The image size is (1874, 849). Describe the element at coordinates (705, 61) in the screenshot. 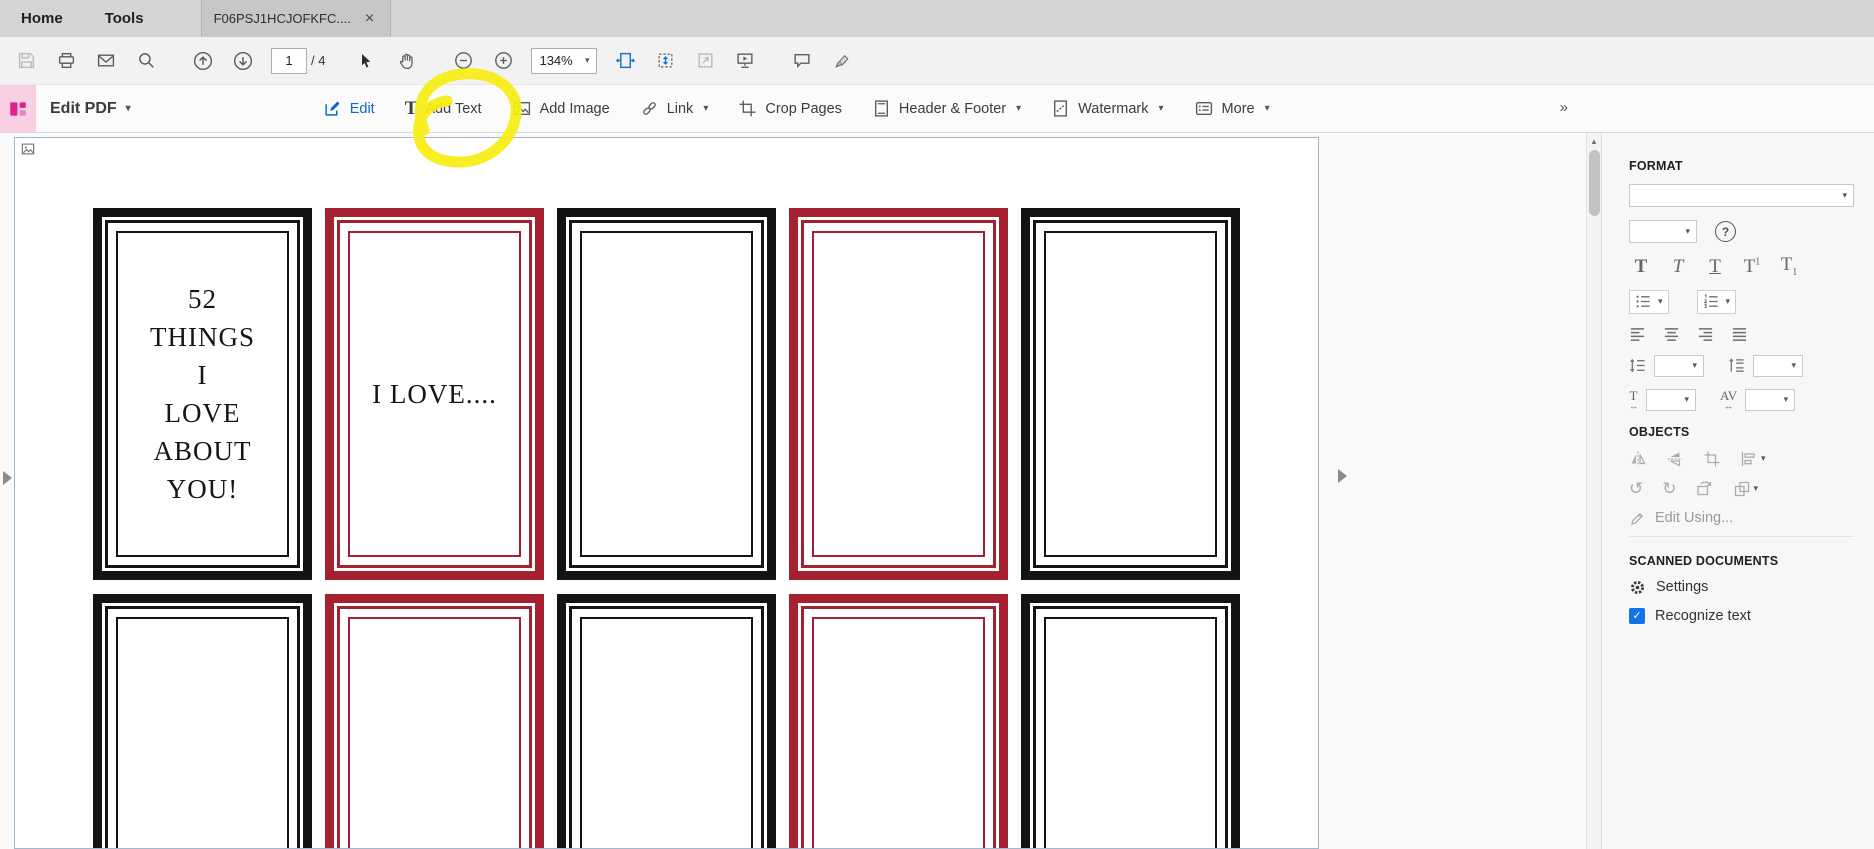

I see `fullscreen-button` at that location.